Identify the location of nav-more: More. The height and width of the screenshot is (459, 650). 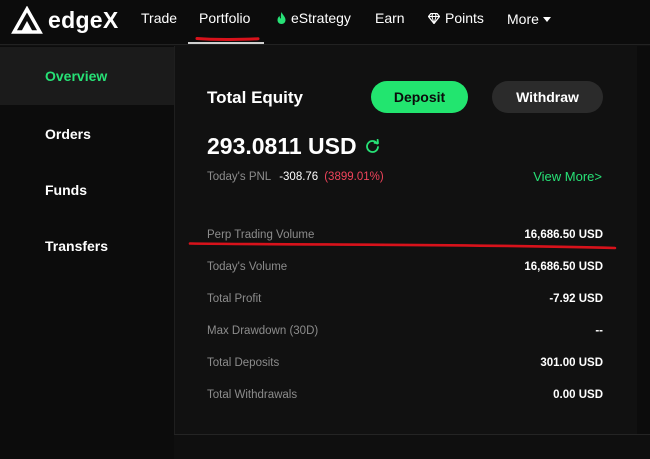
(529, 19).